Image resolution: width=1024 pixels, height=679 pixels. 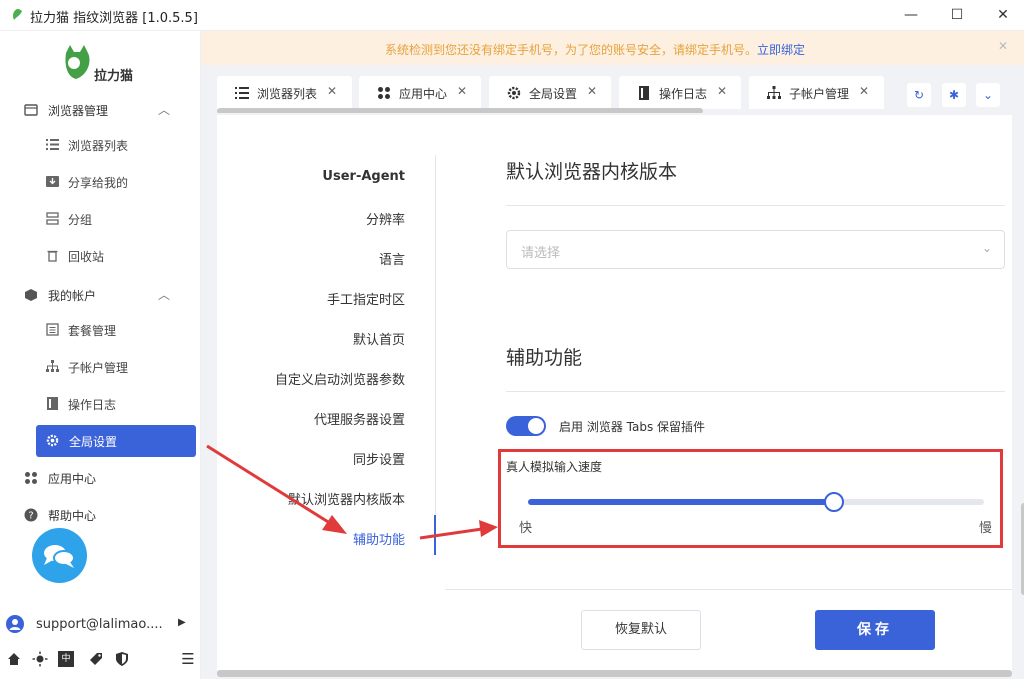 I want to click on settings-nav-resolution: 分辨率, so click(x=385, y=218).